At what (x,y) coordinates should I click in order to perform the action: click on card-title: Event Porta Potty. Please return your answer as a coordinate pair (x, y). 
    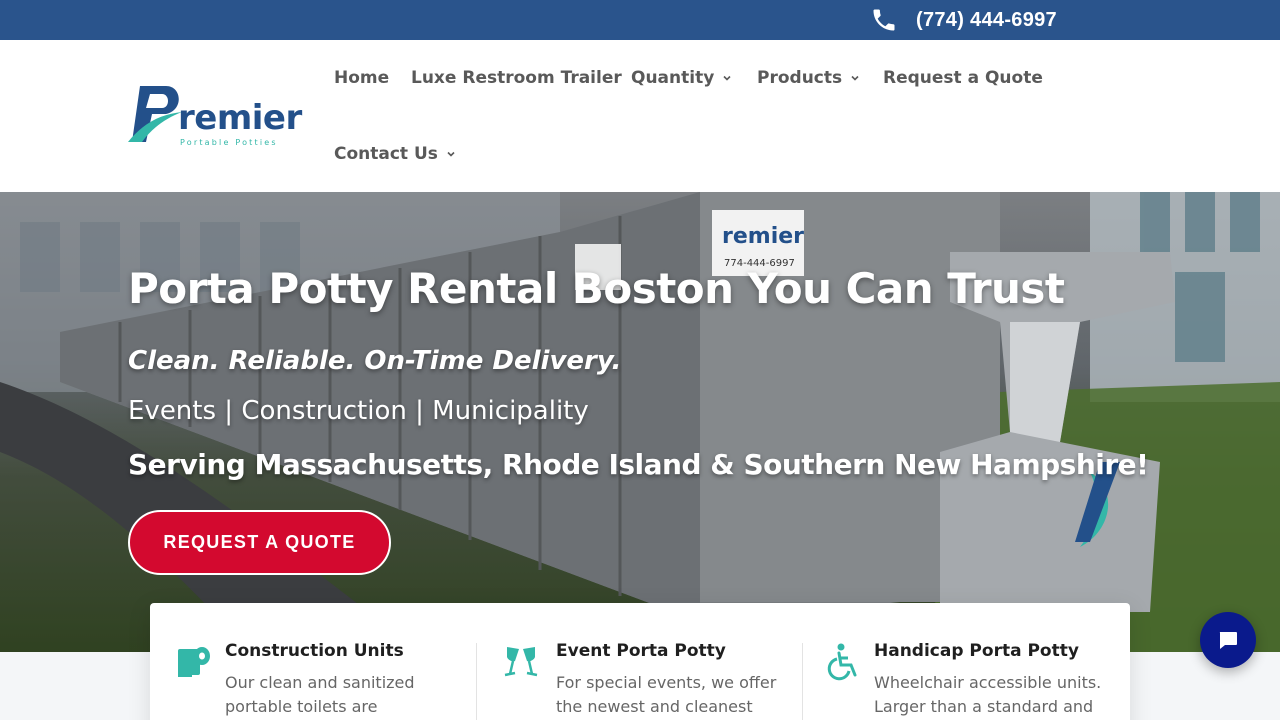
    Looking at the image, I should click on (641, 651).